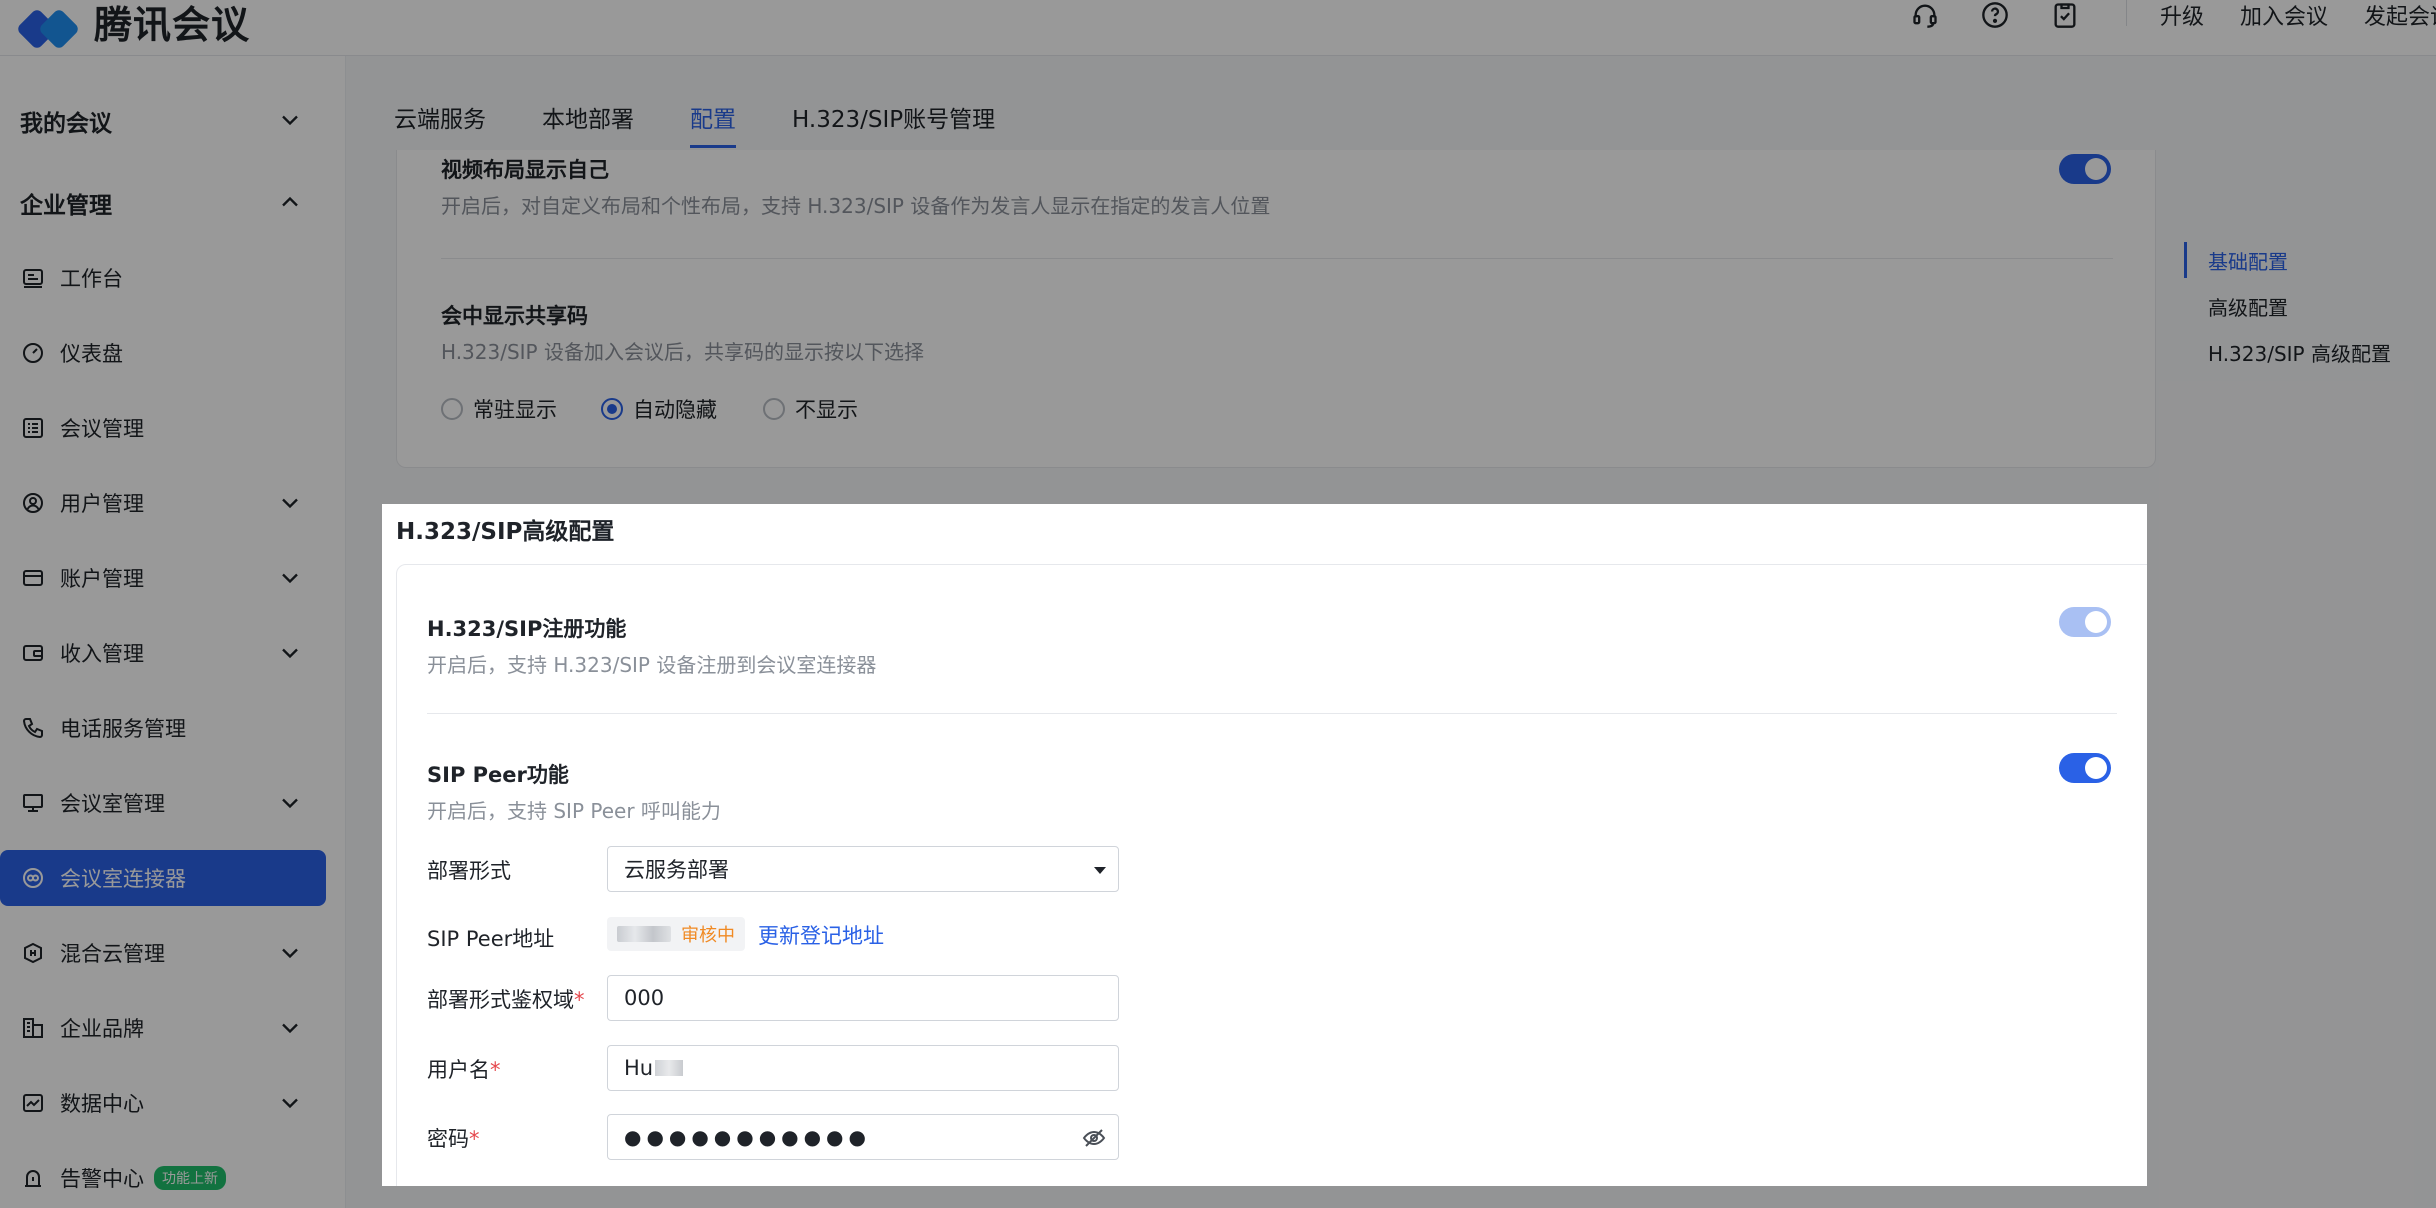 The width and height of the screenshot is (2436, 1208). Describe the element at coordinates (527, 629) in the screenshot. I see `register-title: H.323/SIP注册功能` at that location.